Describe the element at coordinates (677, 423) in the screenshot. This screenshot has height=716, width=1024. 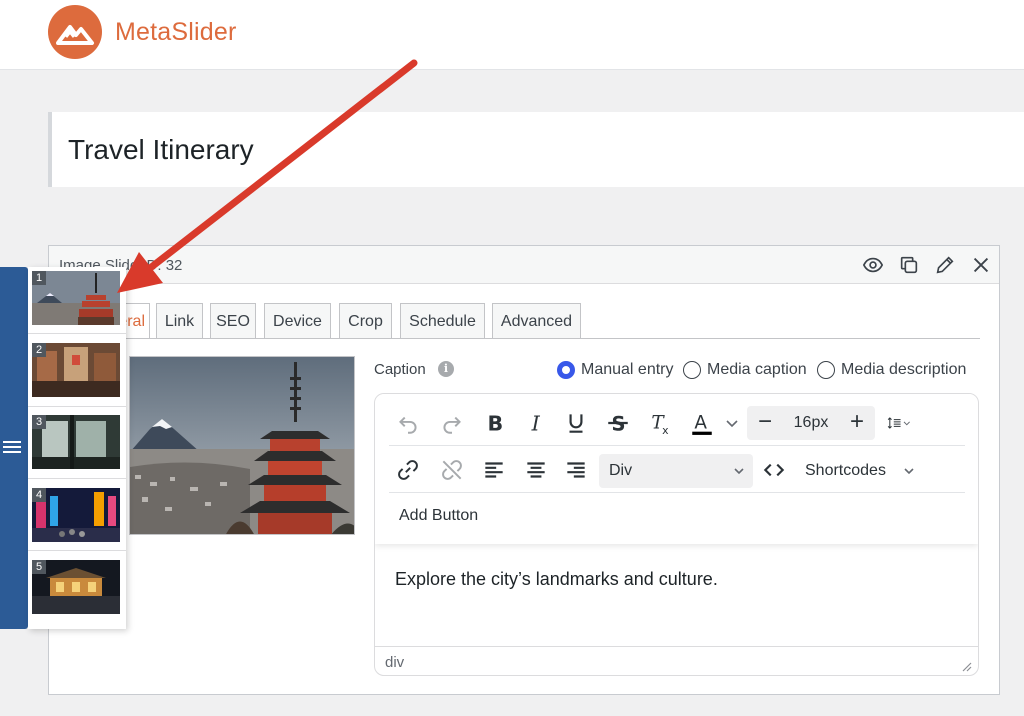
I see `toolbar-row-1: B I S Tx A − 16px +` at that location.